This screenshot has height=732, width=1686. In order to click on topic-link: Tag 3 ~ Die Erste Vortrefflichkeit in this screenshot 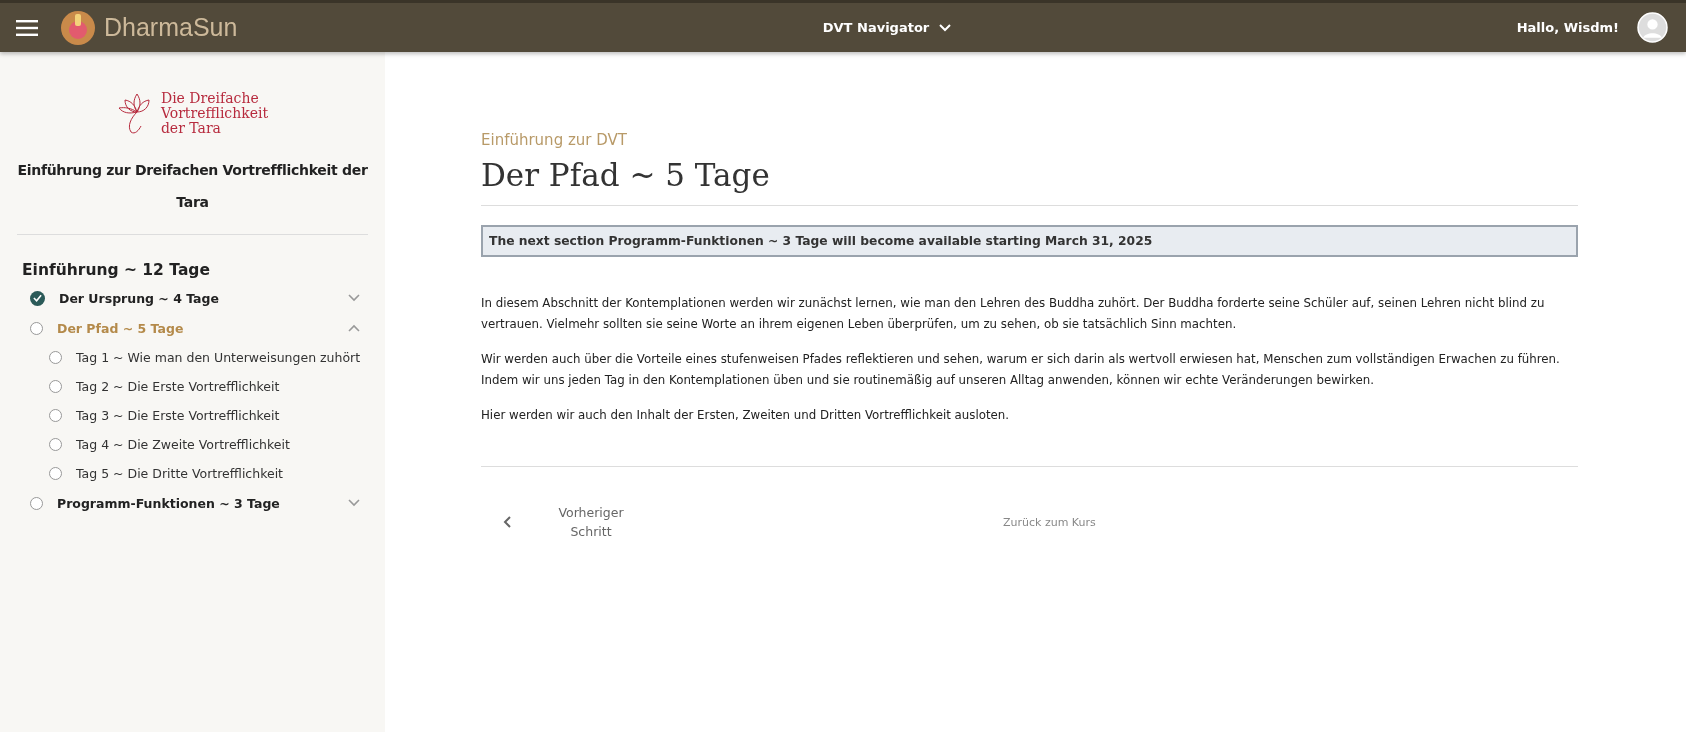, I will do `click(178, 415)`.